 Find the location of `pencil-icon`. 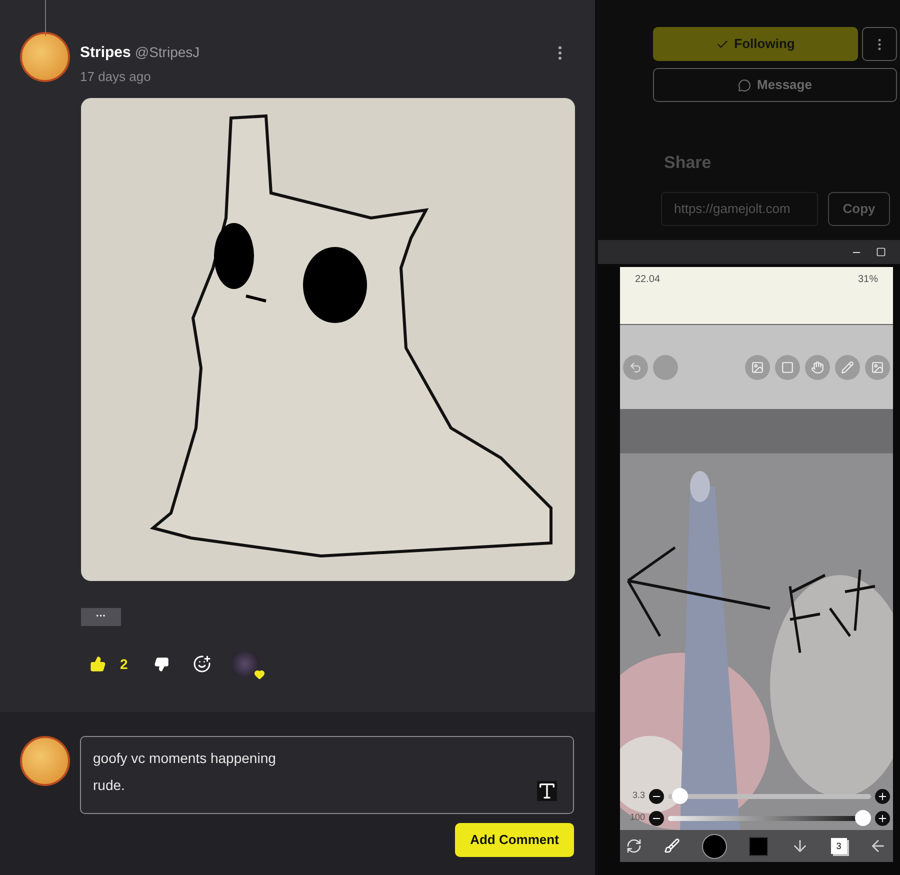

pencil-icon is located at coordinates (847, 367).